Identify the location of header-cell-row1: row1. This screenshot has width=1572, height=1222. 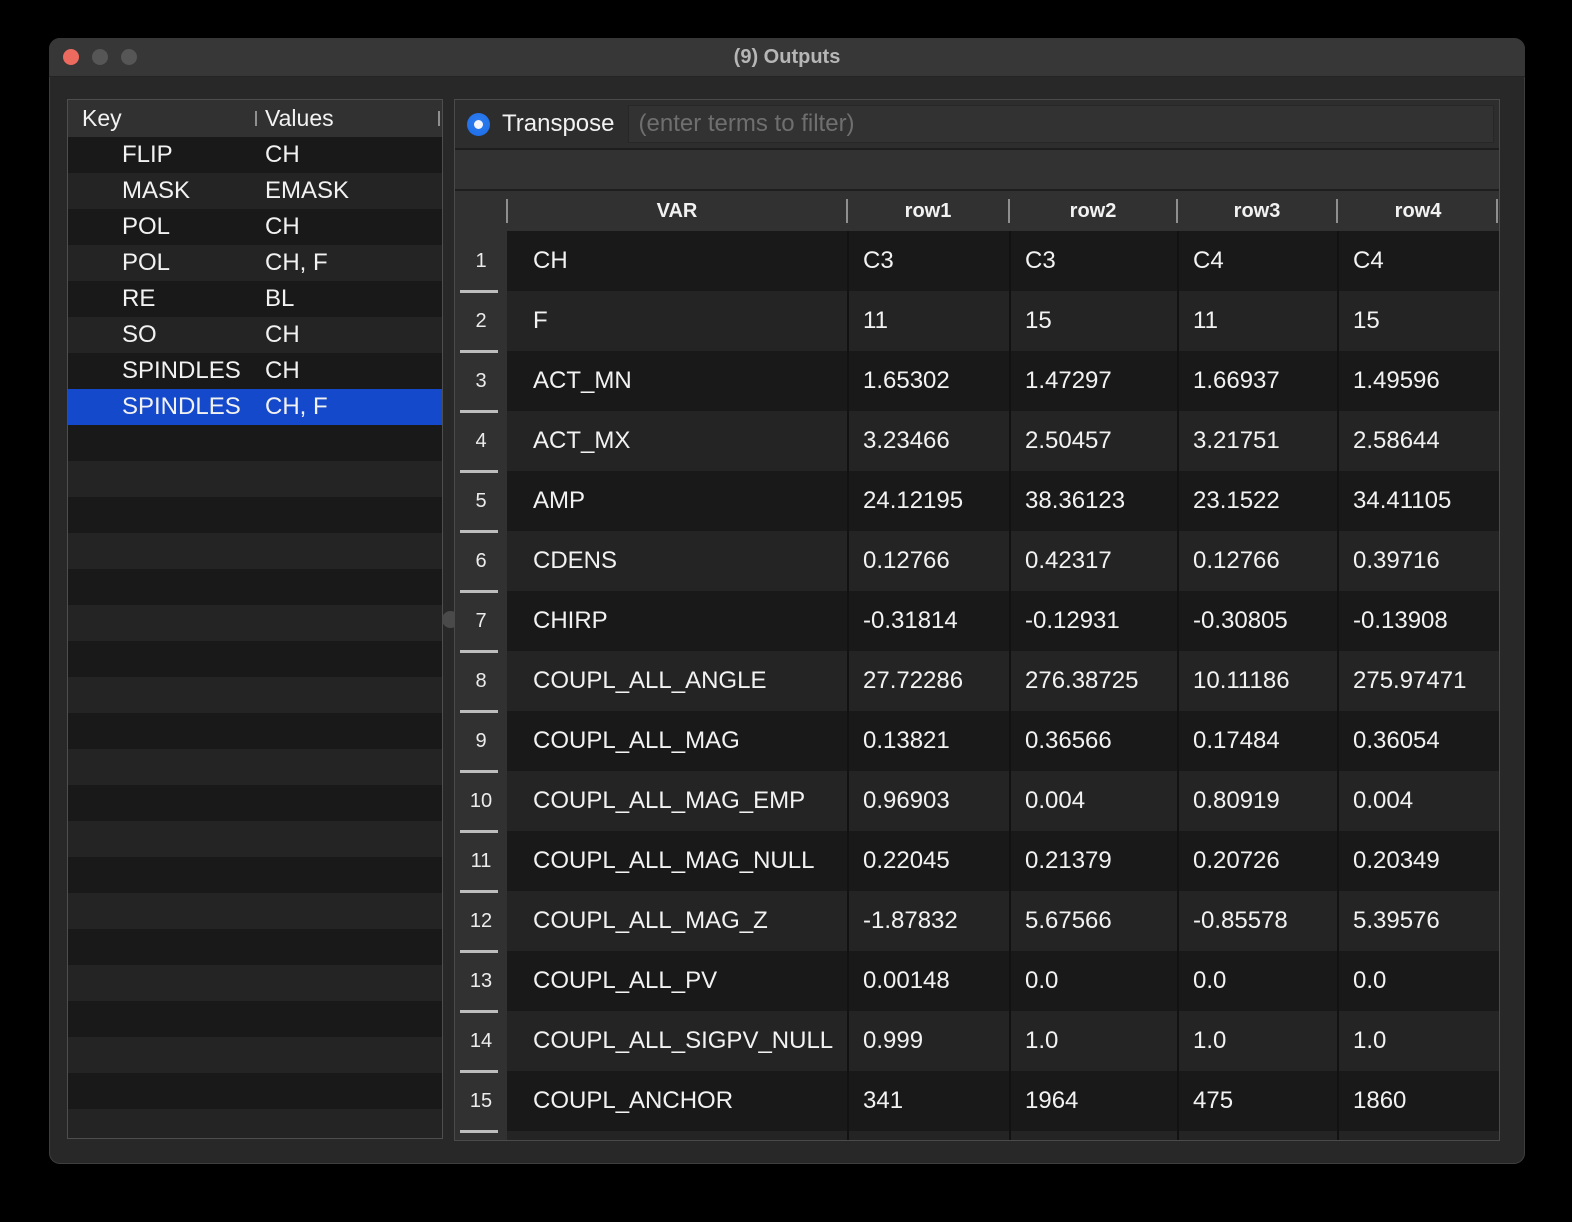
(927, 211).